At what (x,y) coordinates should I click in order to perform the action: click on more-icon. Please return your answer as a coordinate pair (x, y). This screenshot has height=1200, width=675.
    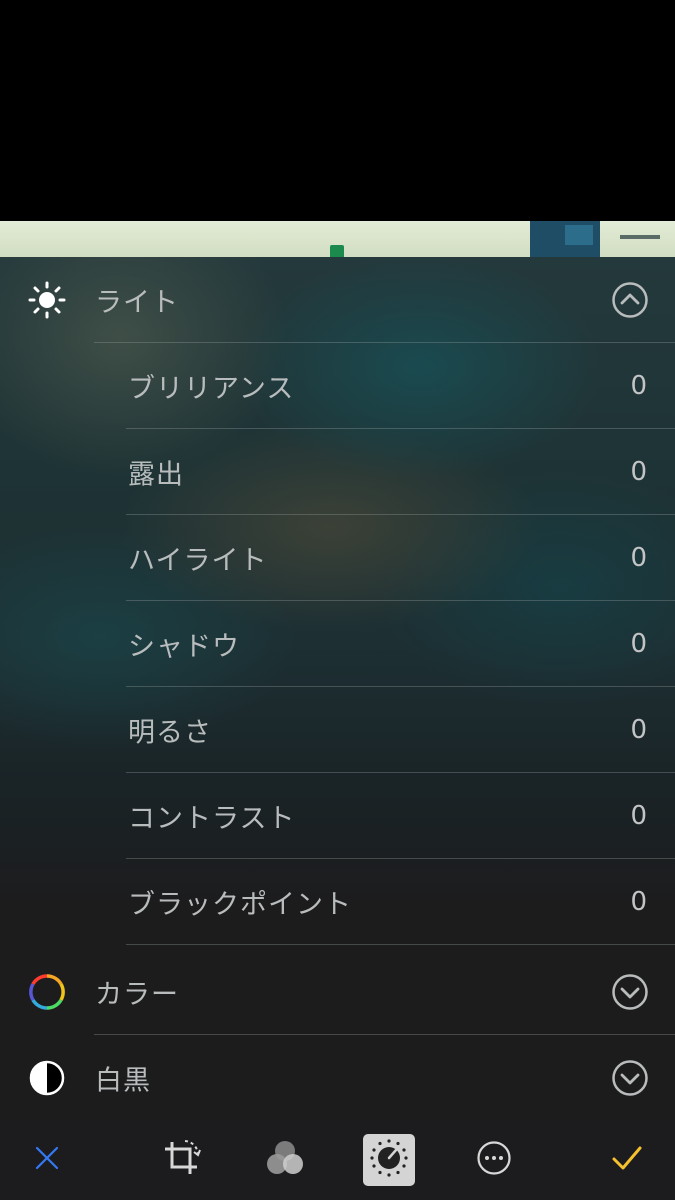
    Looking at the image, I should click on (494, 1160).